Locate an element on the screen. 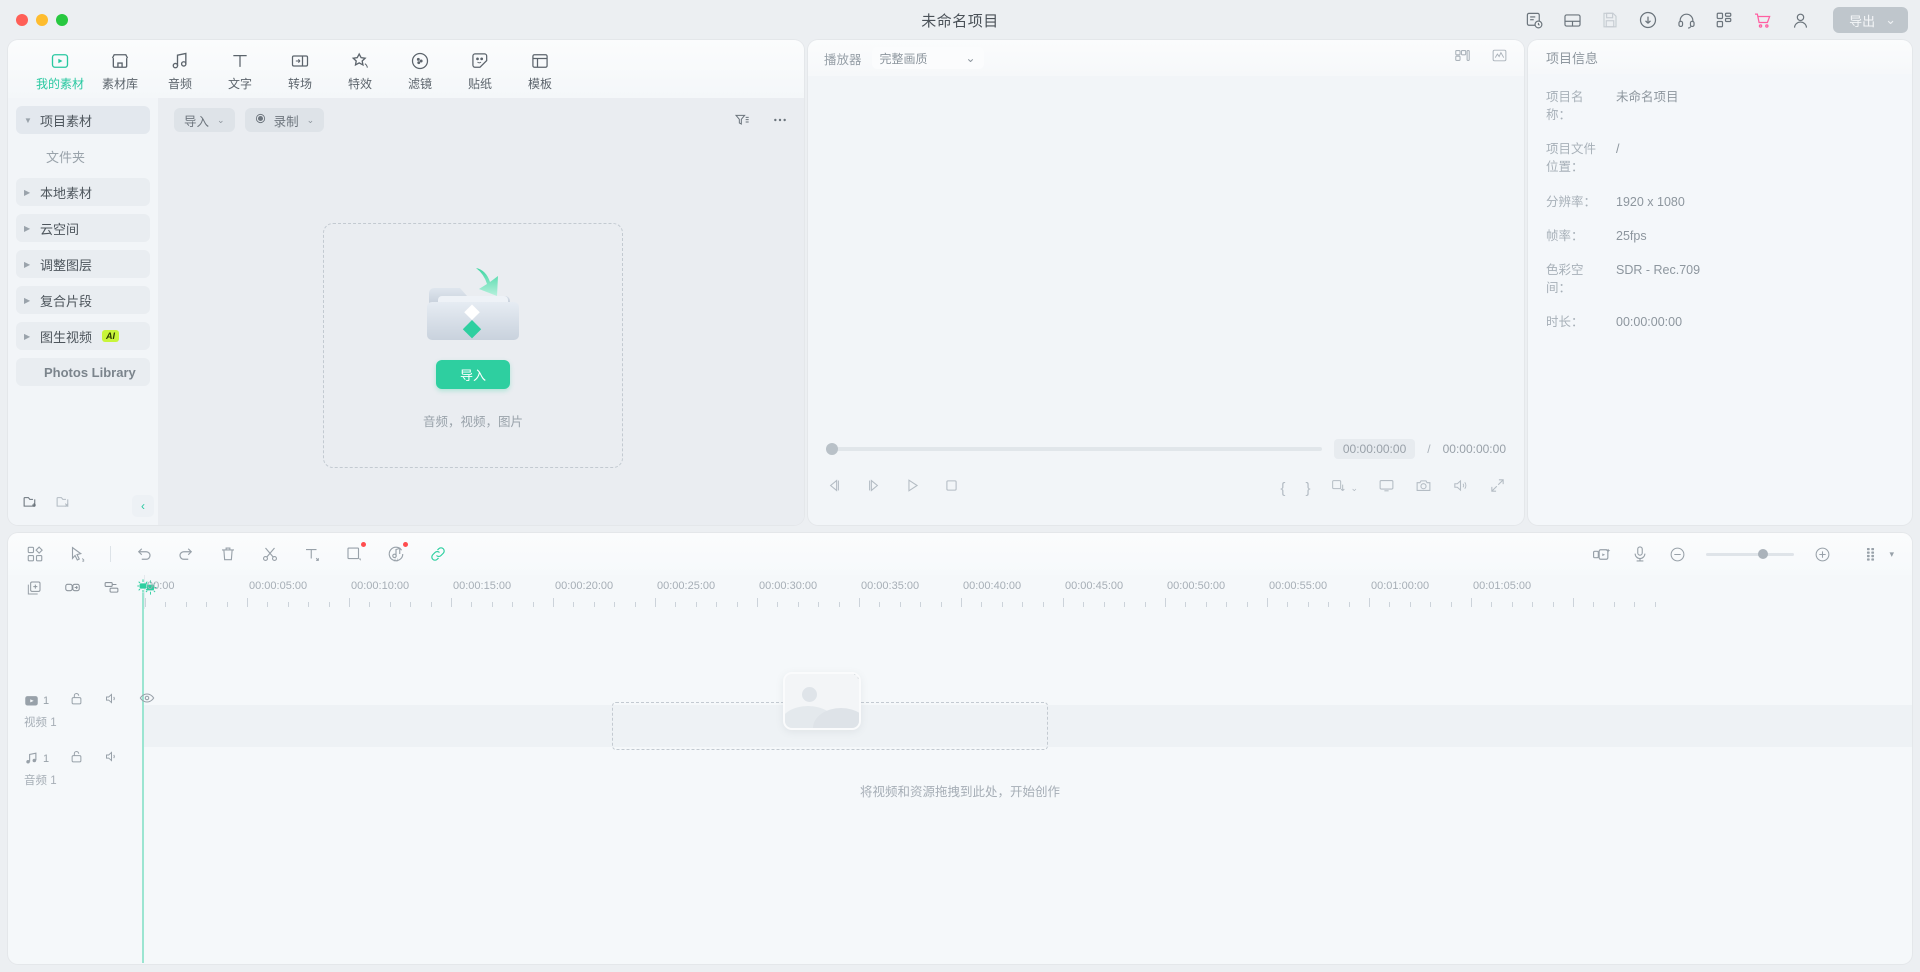  shopping-cart-icon is located at coordinates (1762, 20).